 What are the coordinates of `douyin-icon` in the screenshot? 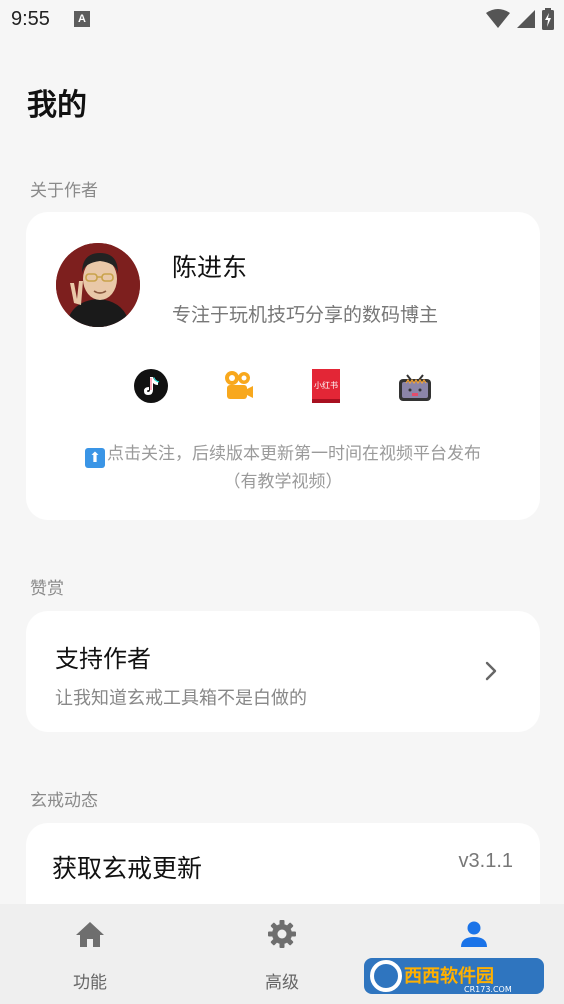 It's located at (151, 386).